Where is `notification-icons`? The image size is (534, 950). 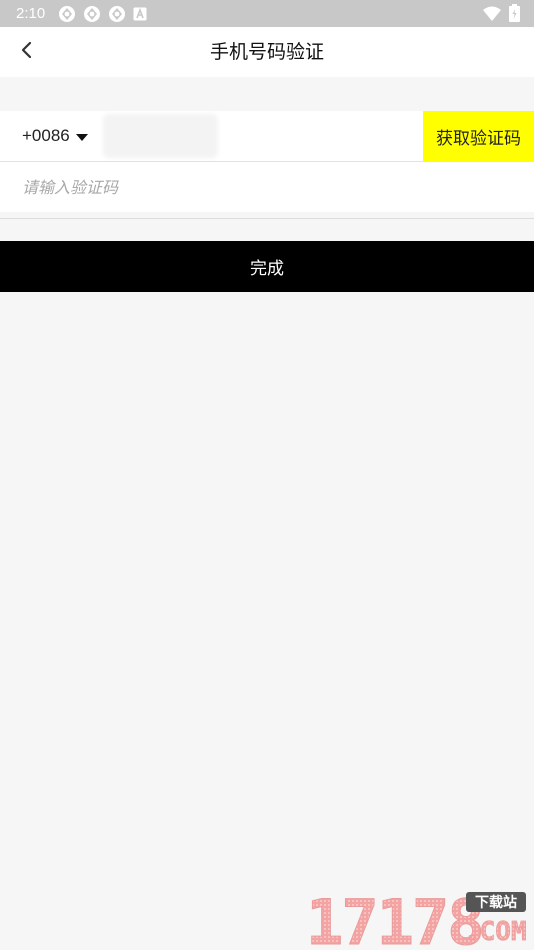
notification-icons is located at coordinates (102, 14).